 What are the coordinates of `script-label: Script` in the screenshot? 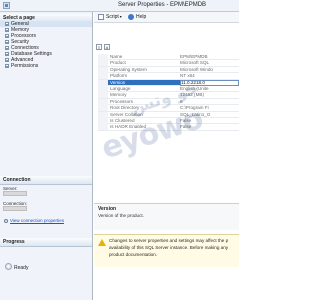 It's located at (112, 17).